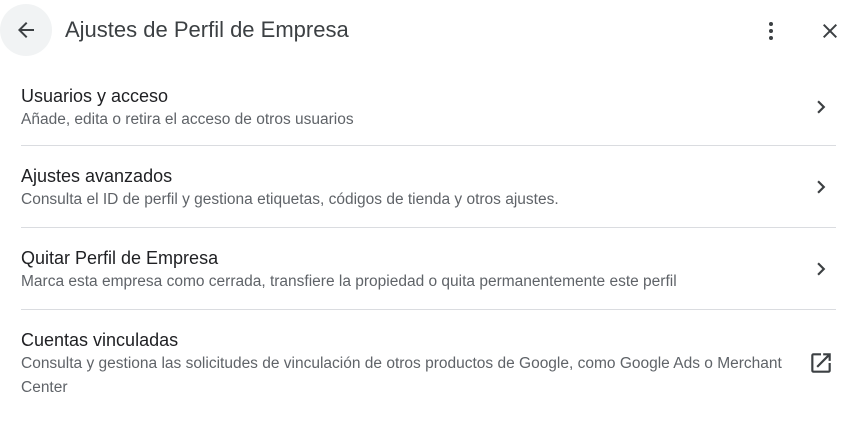 The height and width of the screenshot is (431, 850). Describe the element at coordinates (207, 29) in the screenshot. I see `page-title: Ajustes de Perfil de Empresa` at that location.